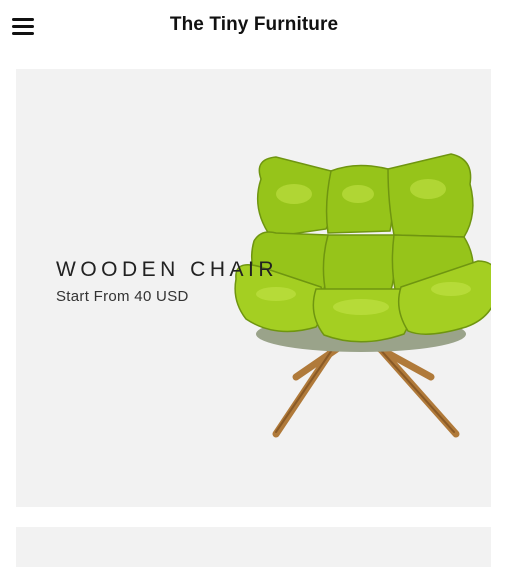 Image resolution: width=508 pixels, height=567 pixels. Describe the element at coordinates (253, 547) in the screenshot. I see `next-banner` at that location.